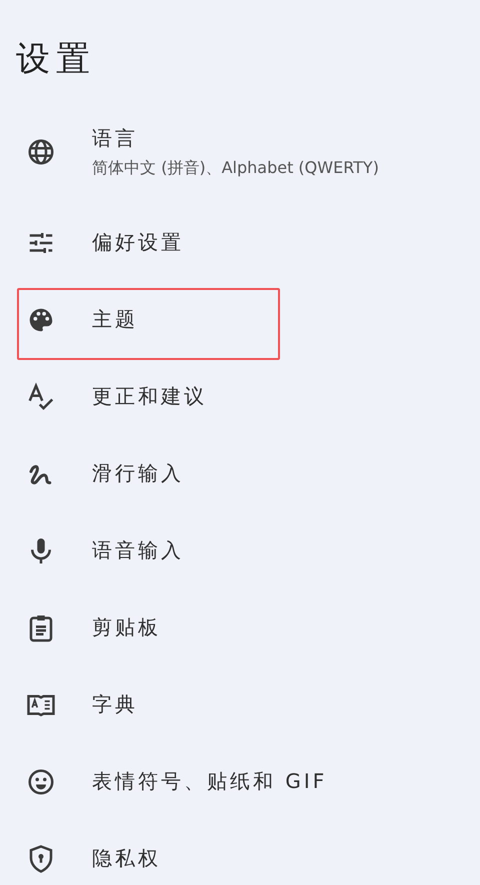 The width and height of the screenshot is (480, 885). What do you see at coordinates (235, 138) in the screenshot?
I see `setting-label: 语言` at bounding box center [235, 138].